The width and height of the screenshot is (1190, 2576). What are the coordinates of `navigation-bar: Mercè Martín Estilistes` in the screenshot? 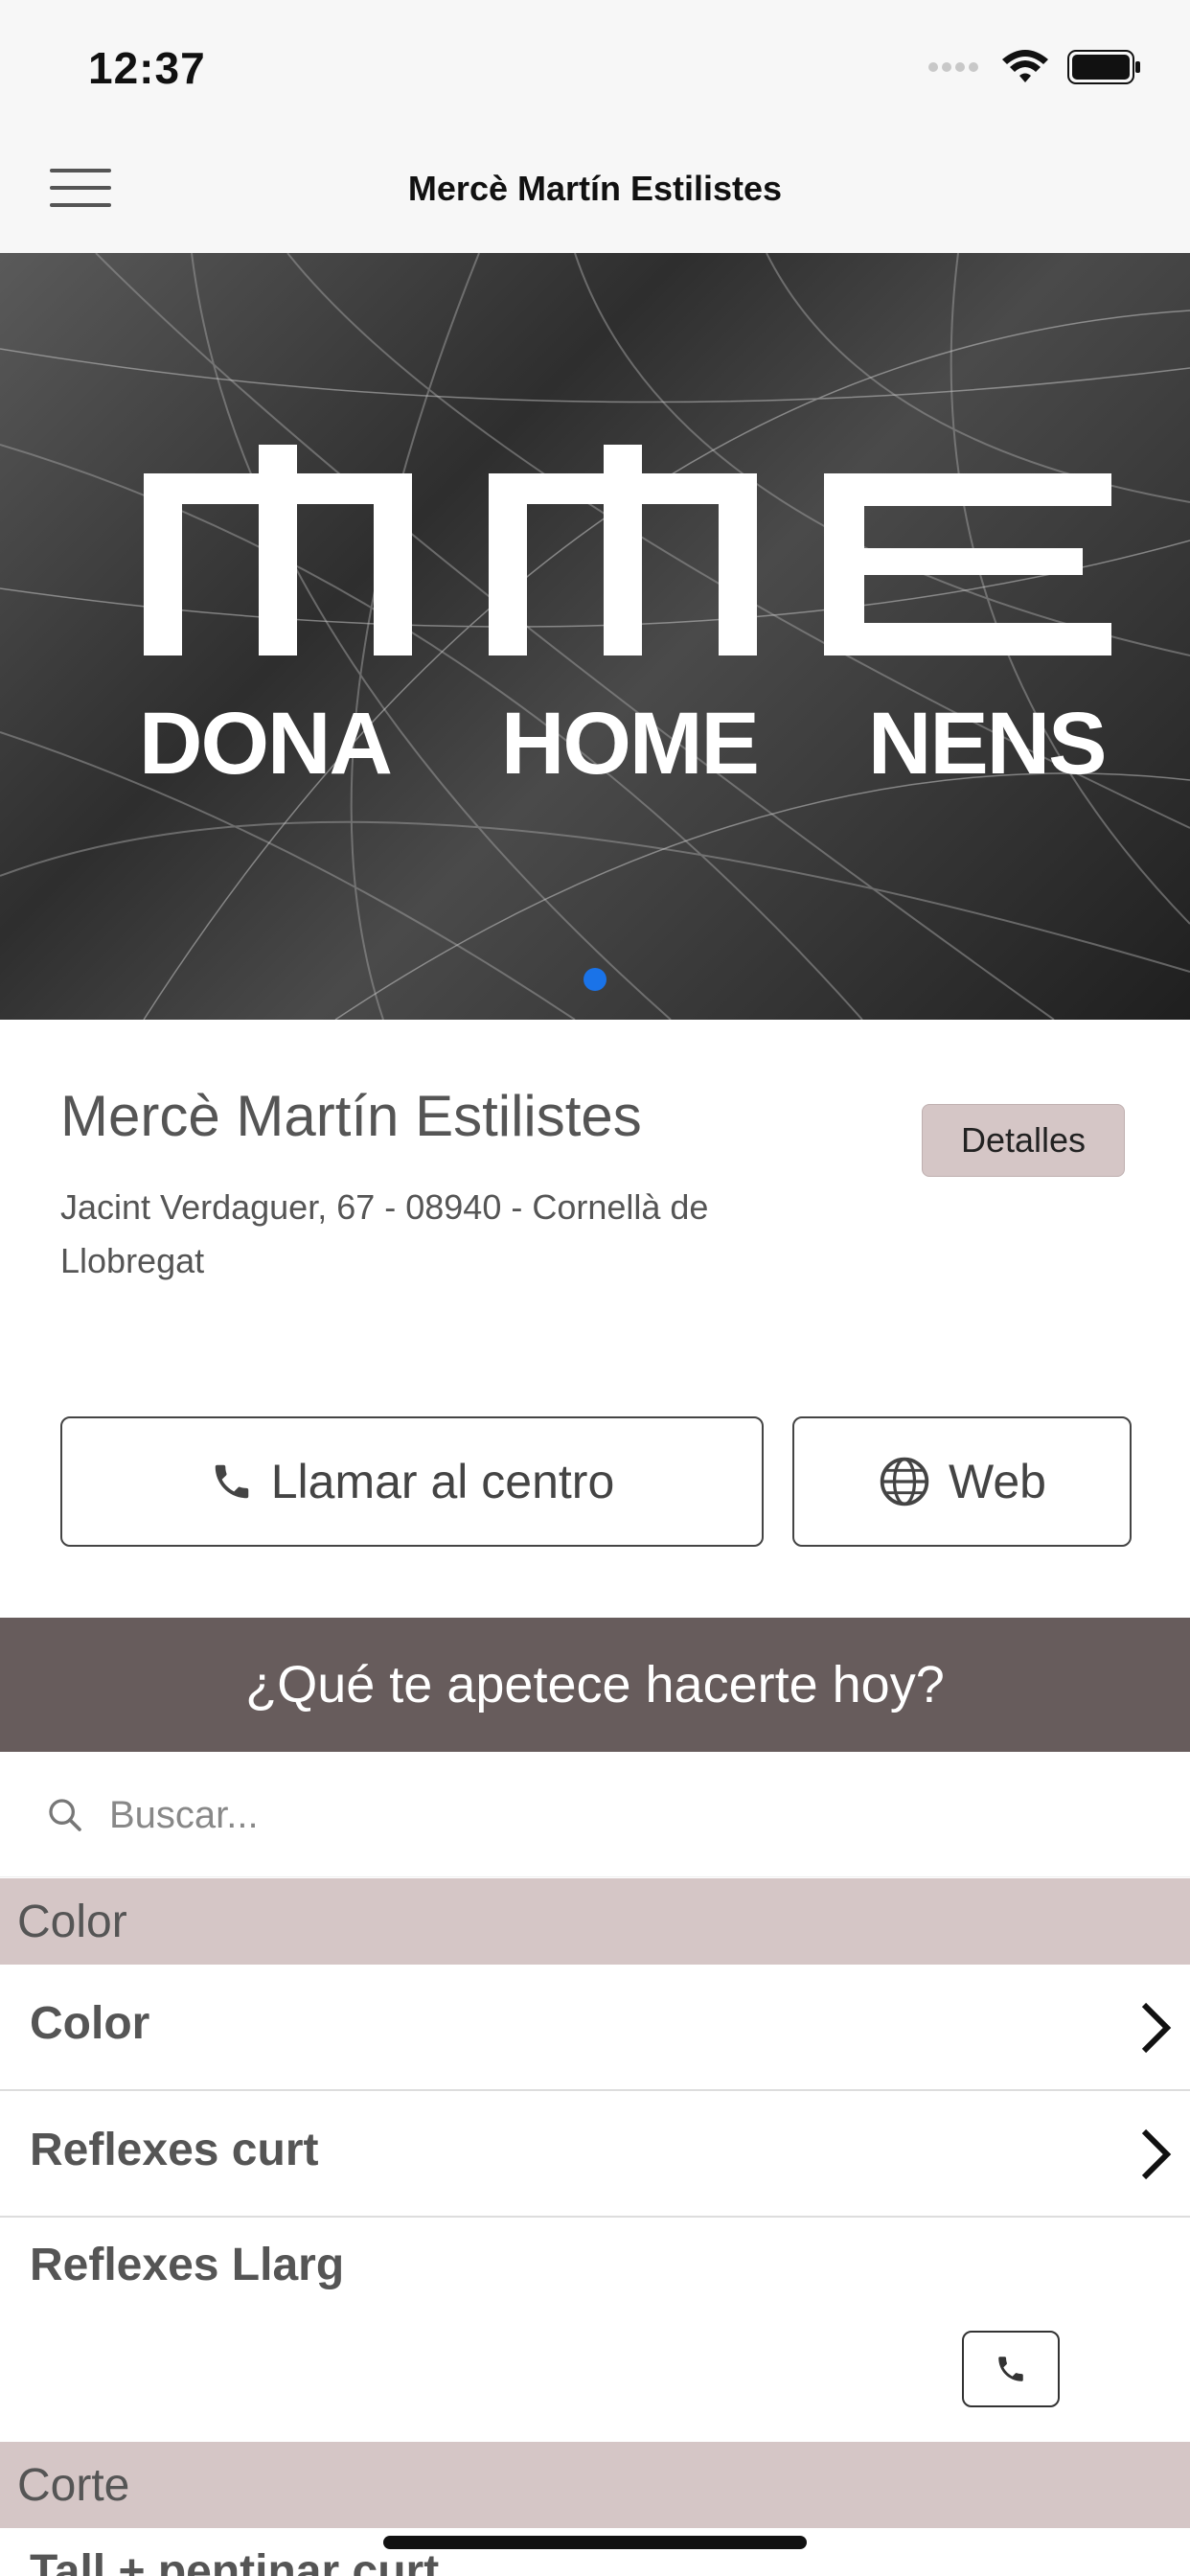 It's located at (595, 193).